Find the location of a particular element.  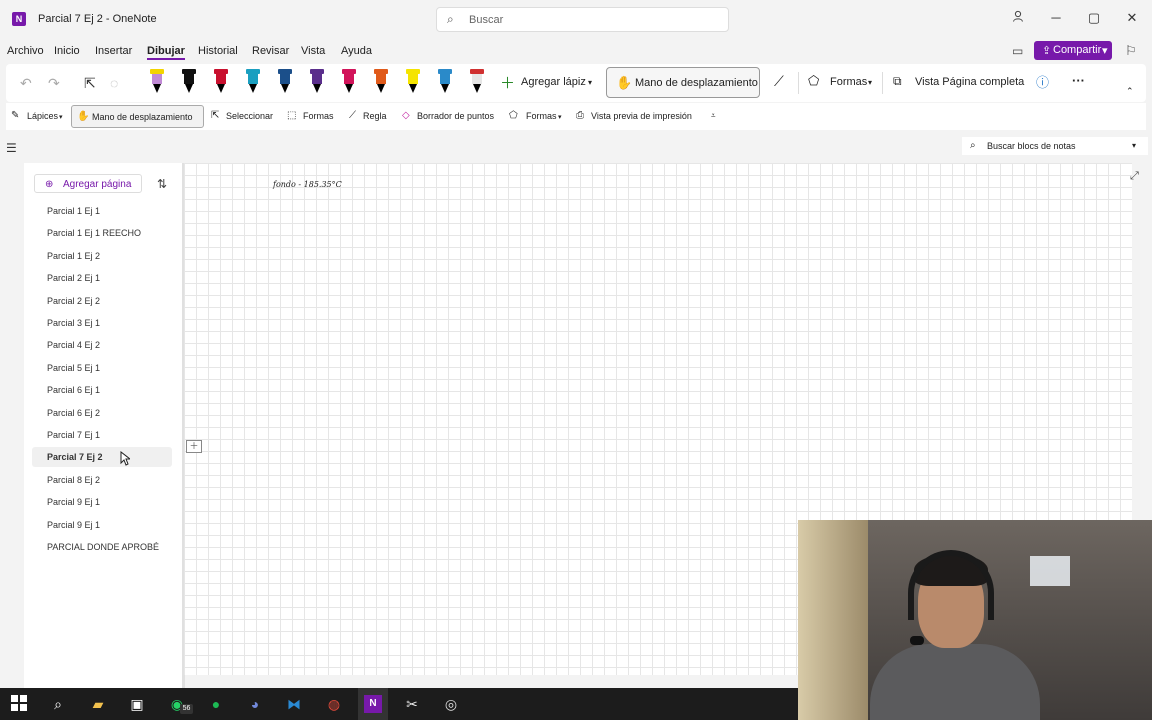

menu-insertar: Insertar is located at coordinates (113, 51).